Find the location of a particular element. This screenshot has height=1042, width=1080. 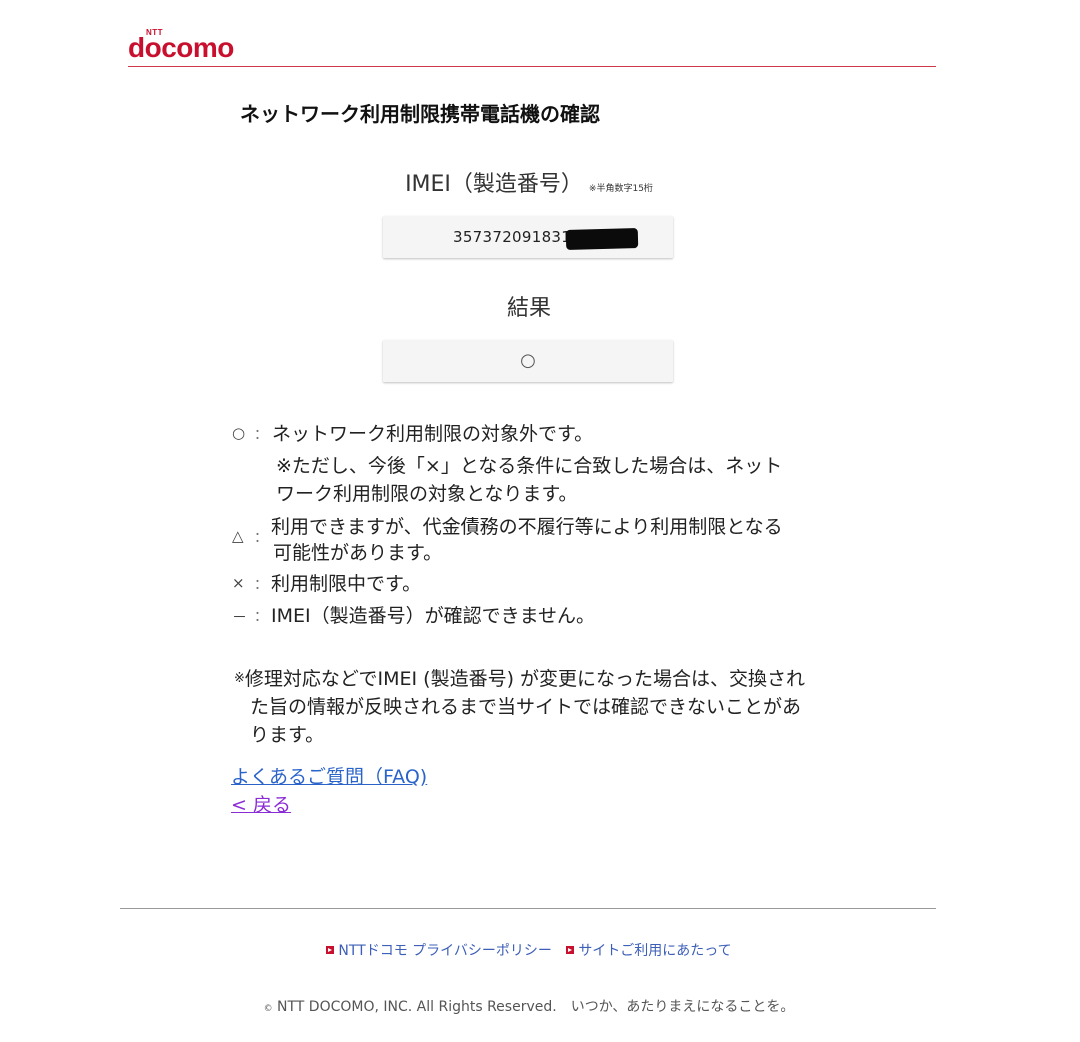

legend-text: ※ただし、今後「×」となる条件に合致した場合は、ネット is located at coordinates (529, 466).